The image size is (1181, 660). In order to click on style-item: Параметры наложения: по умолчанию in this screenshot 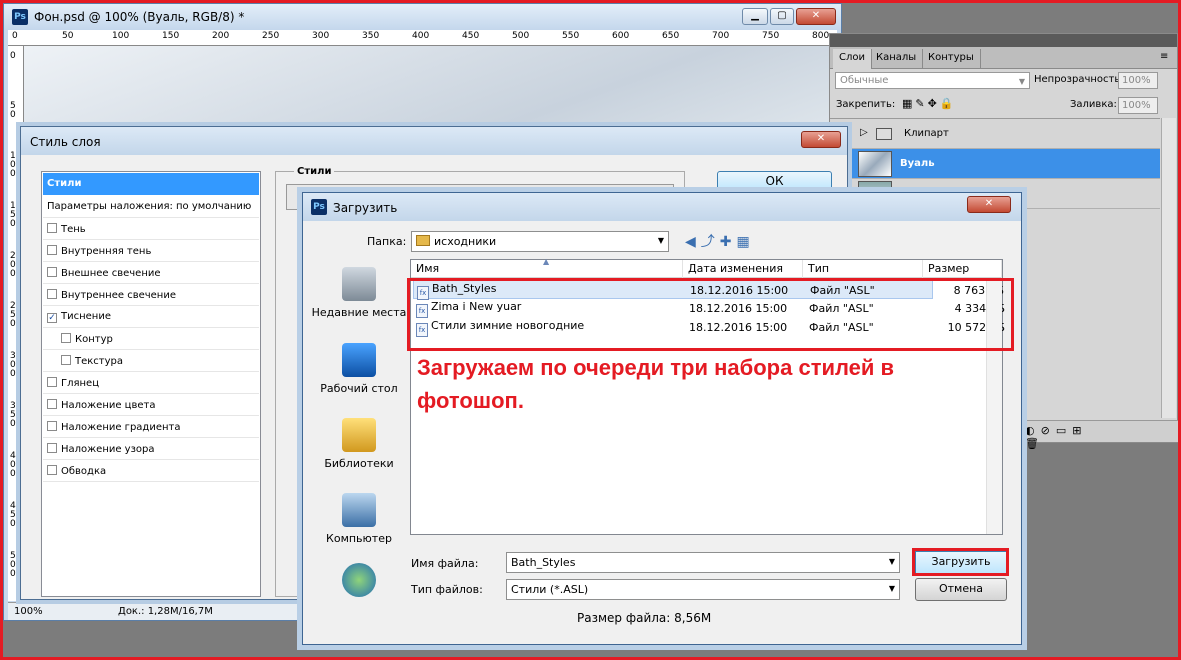, I will do `click(151, 207)`.